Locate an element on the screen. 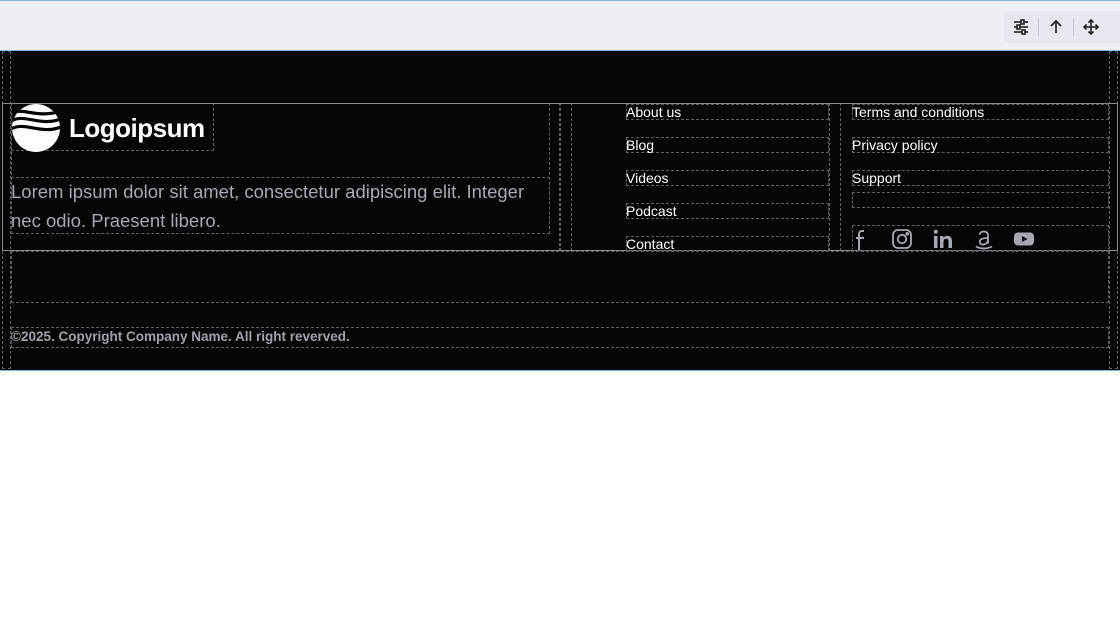 This screenshot has height=627, width=1120. amazon-icon is located at coordinates (984, 240).